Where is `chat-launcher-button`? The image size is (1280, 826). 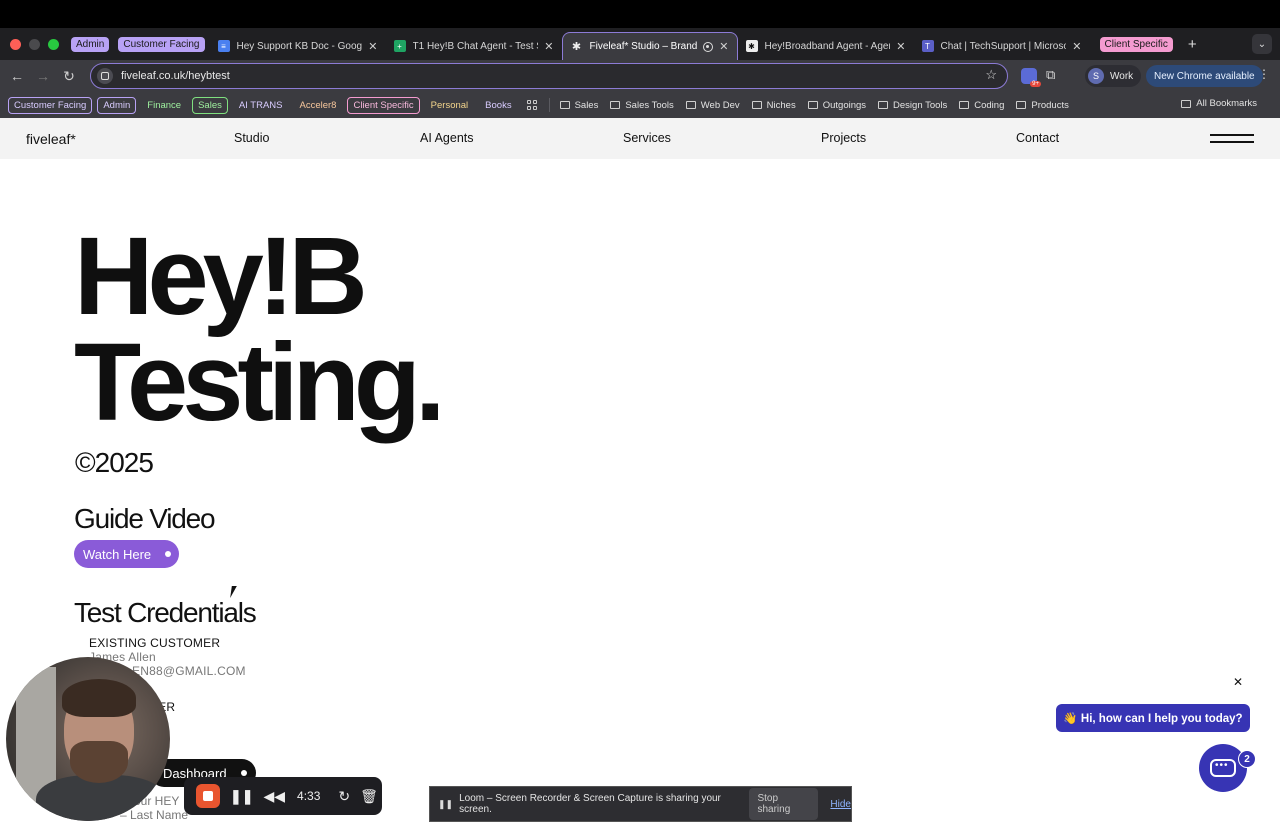
chat-launcher-button is located at coordinates (1223, 768).